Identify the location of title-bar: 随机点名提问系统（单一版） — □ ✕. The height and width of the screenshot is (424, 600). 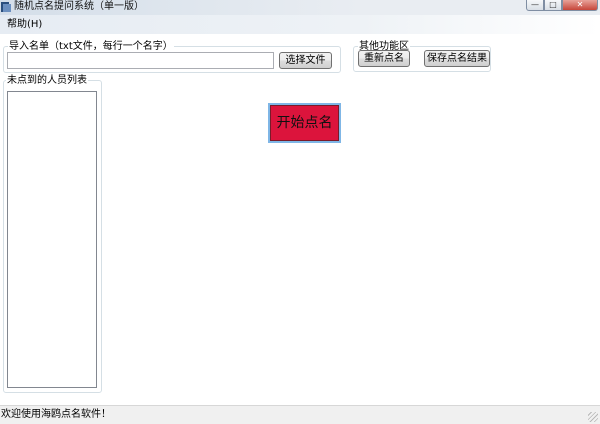
(300, 7).